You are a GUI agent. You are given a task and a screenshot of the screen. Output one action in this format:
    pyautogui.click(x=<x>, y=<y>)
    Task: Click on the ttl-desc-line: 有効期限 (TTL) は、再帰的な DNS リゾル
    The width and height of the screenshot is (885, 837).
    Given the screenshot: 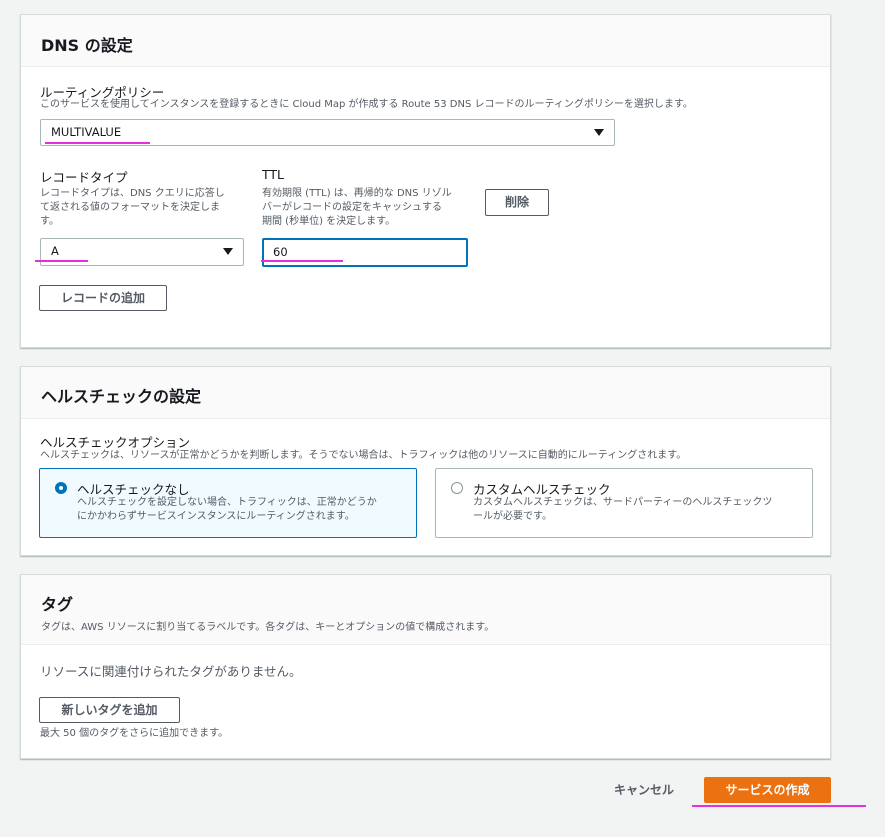 What is the action you would take?
    pyautogui.click(x=357, y=193)
    